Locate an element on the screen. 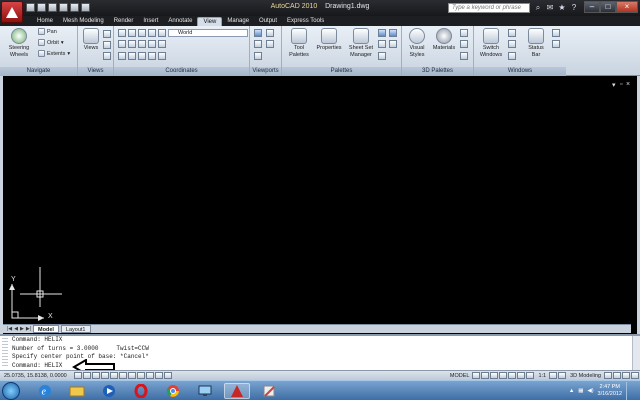 The image size is (640, 400). network-icon: ▦ is located at coordinates (580, 391).